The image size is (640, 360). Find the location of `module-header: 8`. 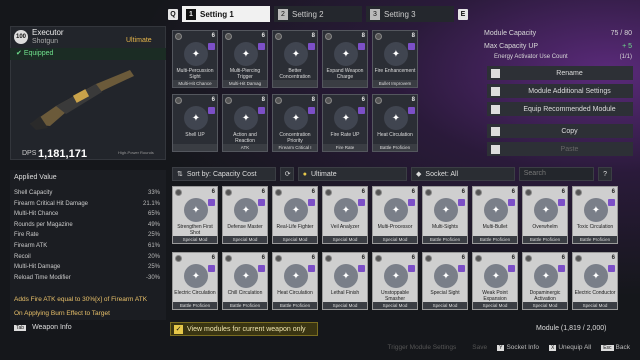

module-header: 8 is located at coordinates (345, 36).